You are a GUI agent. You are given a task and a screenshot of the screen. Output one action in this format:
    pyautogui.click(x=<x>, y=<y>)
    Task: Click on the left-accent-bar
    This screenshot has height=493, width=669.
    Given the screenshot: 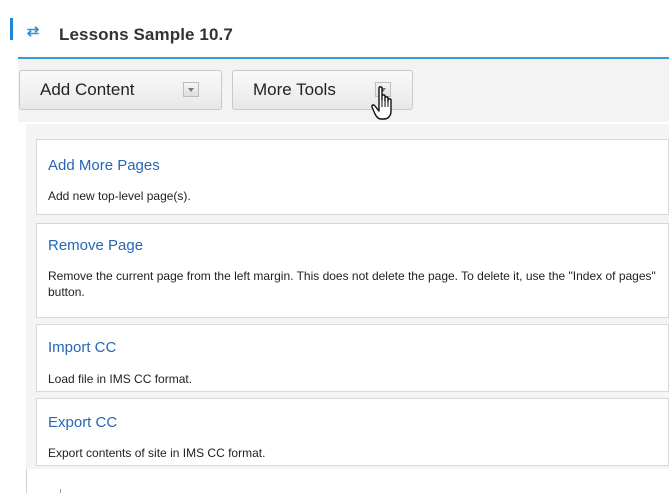 What is the action you would take?
    pyautogui.click(x=11, y=29)
    